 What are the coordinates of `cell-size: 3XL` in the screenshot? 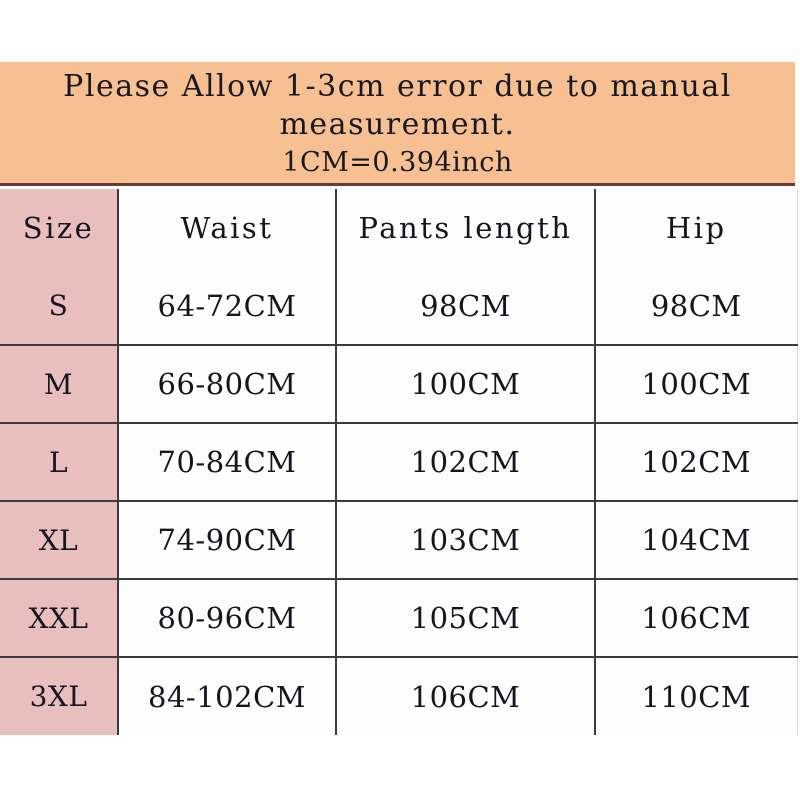 It's located at (59, 696).